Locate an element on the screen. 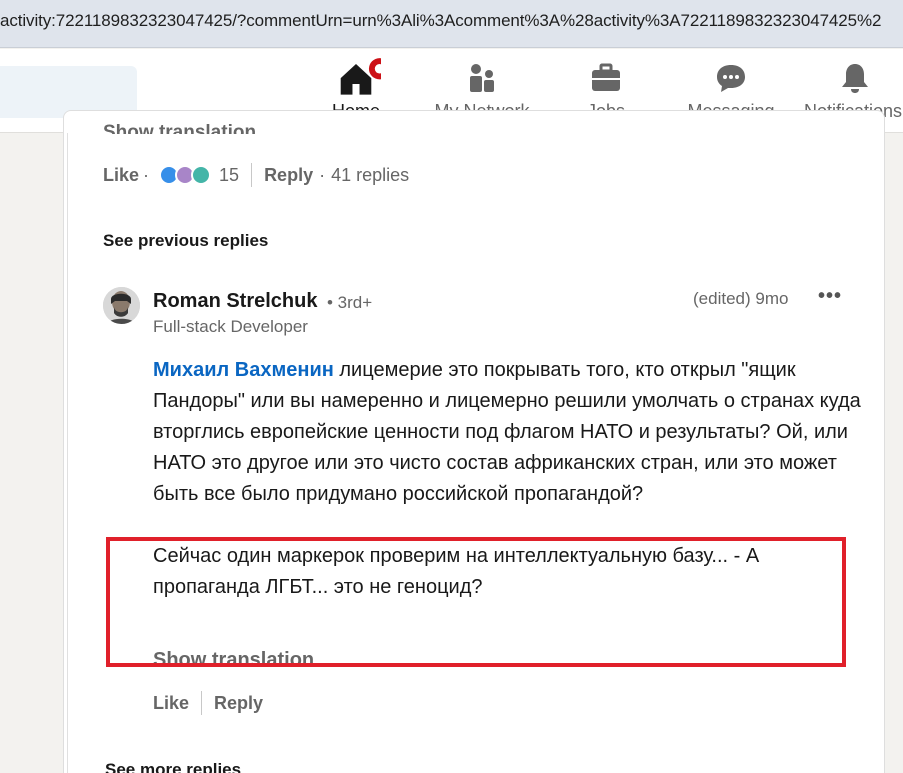  connection-degree: • 3rd+ is located at coordinates (350, 302).